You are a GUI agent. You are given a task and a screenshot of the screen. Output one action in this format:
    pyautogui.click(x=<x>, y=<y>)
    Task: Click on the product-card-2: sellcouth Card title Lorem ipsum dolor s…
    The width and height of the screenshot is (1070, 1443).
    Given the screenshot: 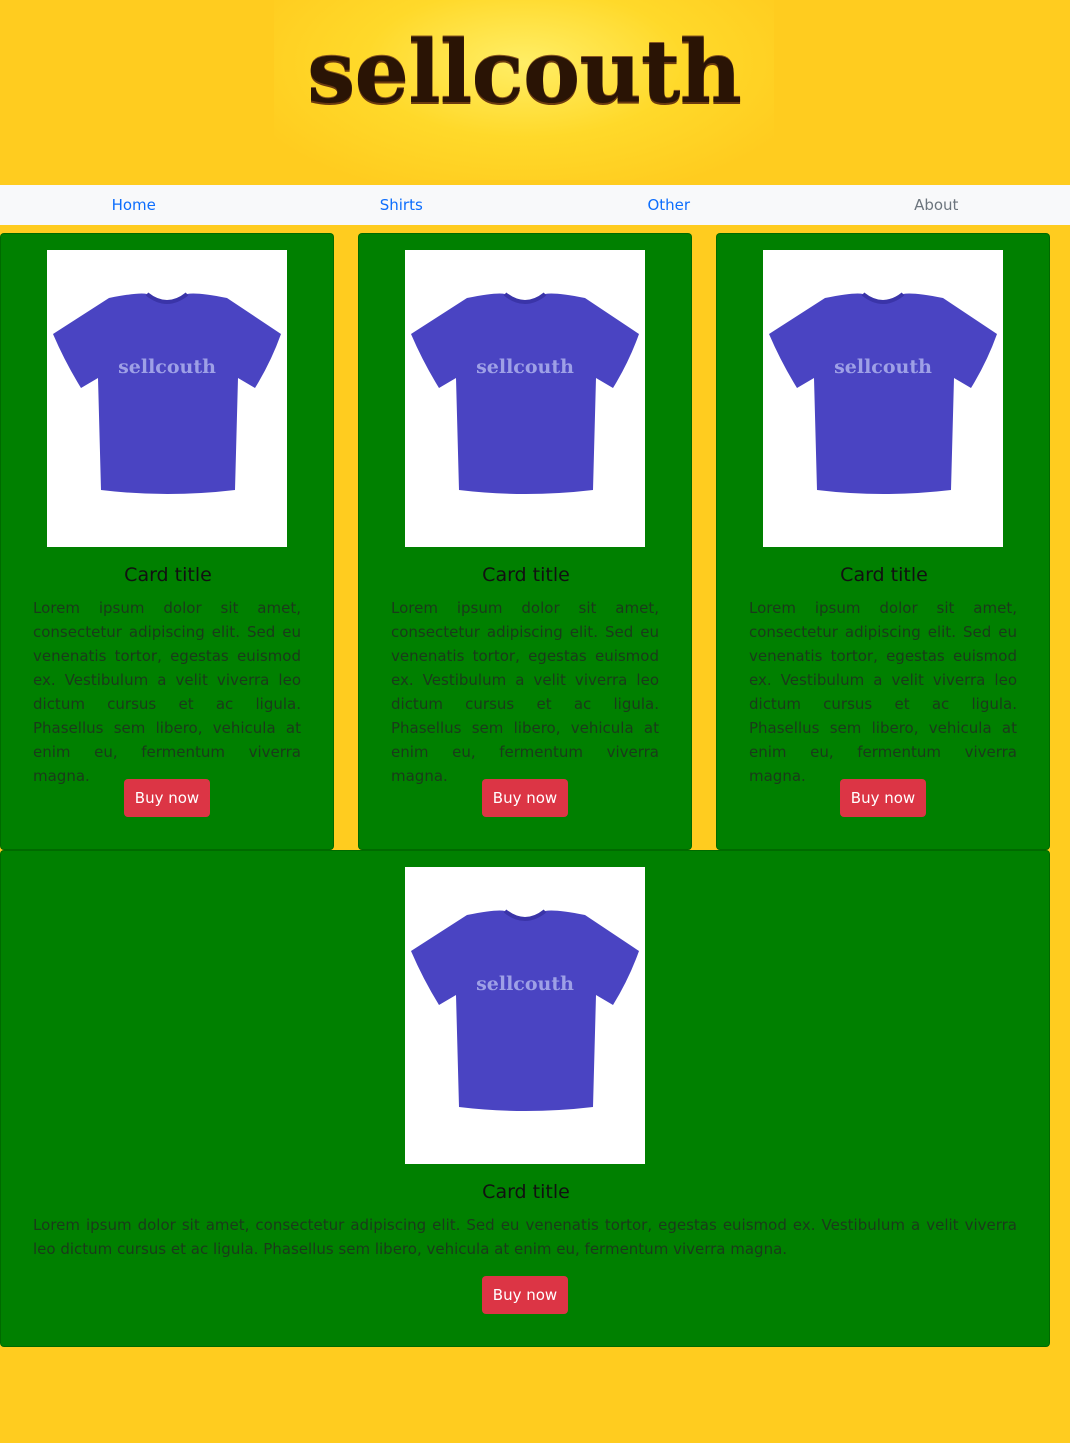 What is the action you would take?
    pyautogui.click(x=525, y=541)
    